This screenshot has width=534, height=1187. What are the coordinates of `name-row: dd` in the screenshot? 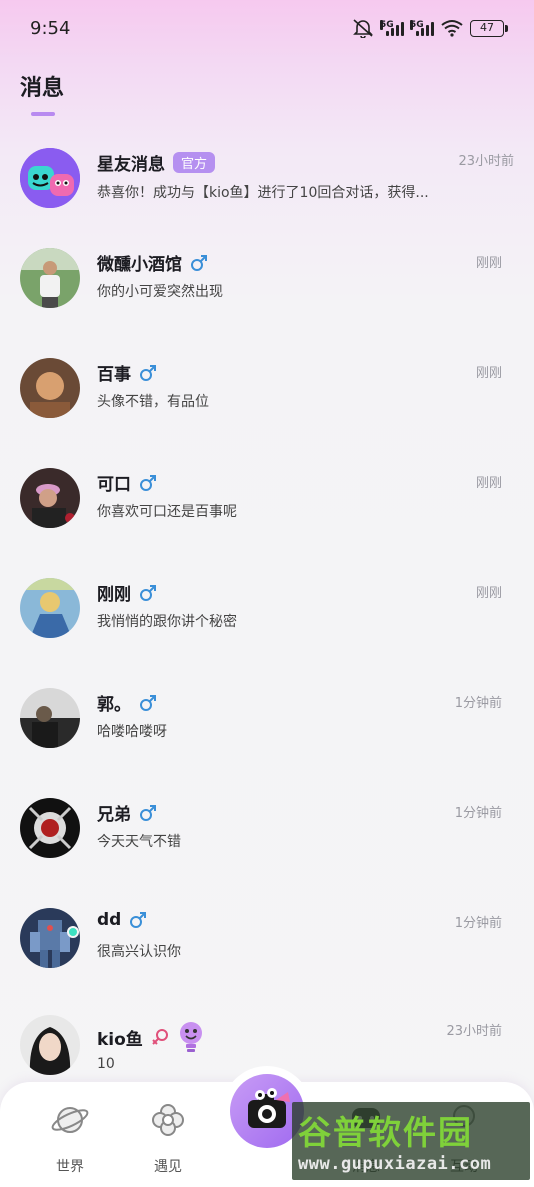 It's located at (122, 920).